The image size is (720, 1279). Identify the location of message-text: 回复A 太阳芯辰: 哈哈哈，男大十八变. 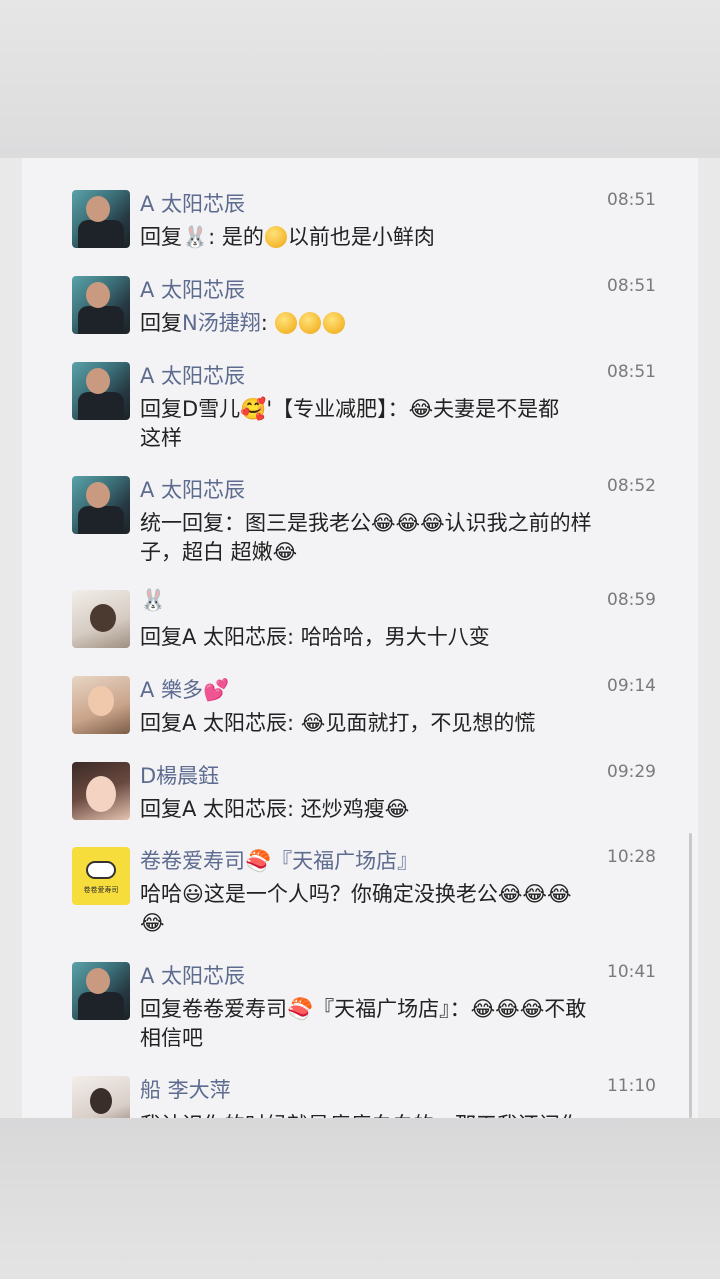
(315, 637).